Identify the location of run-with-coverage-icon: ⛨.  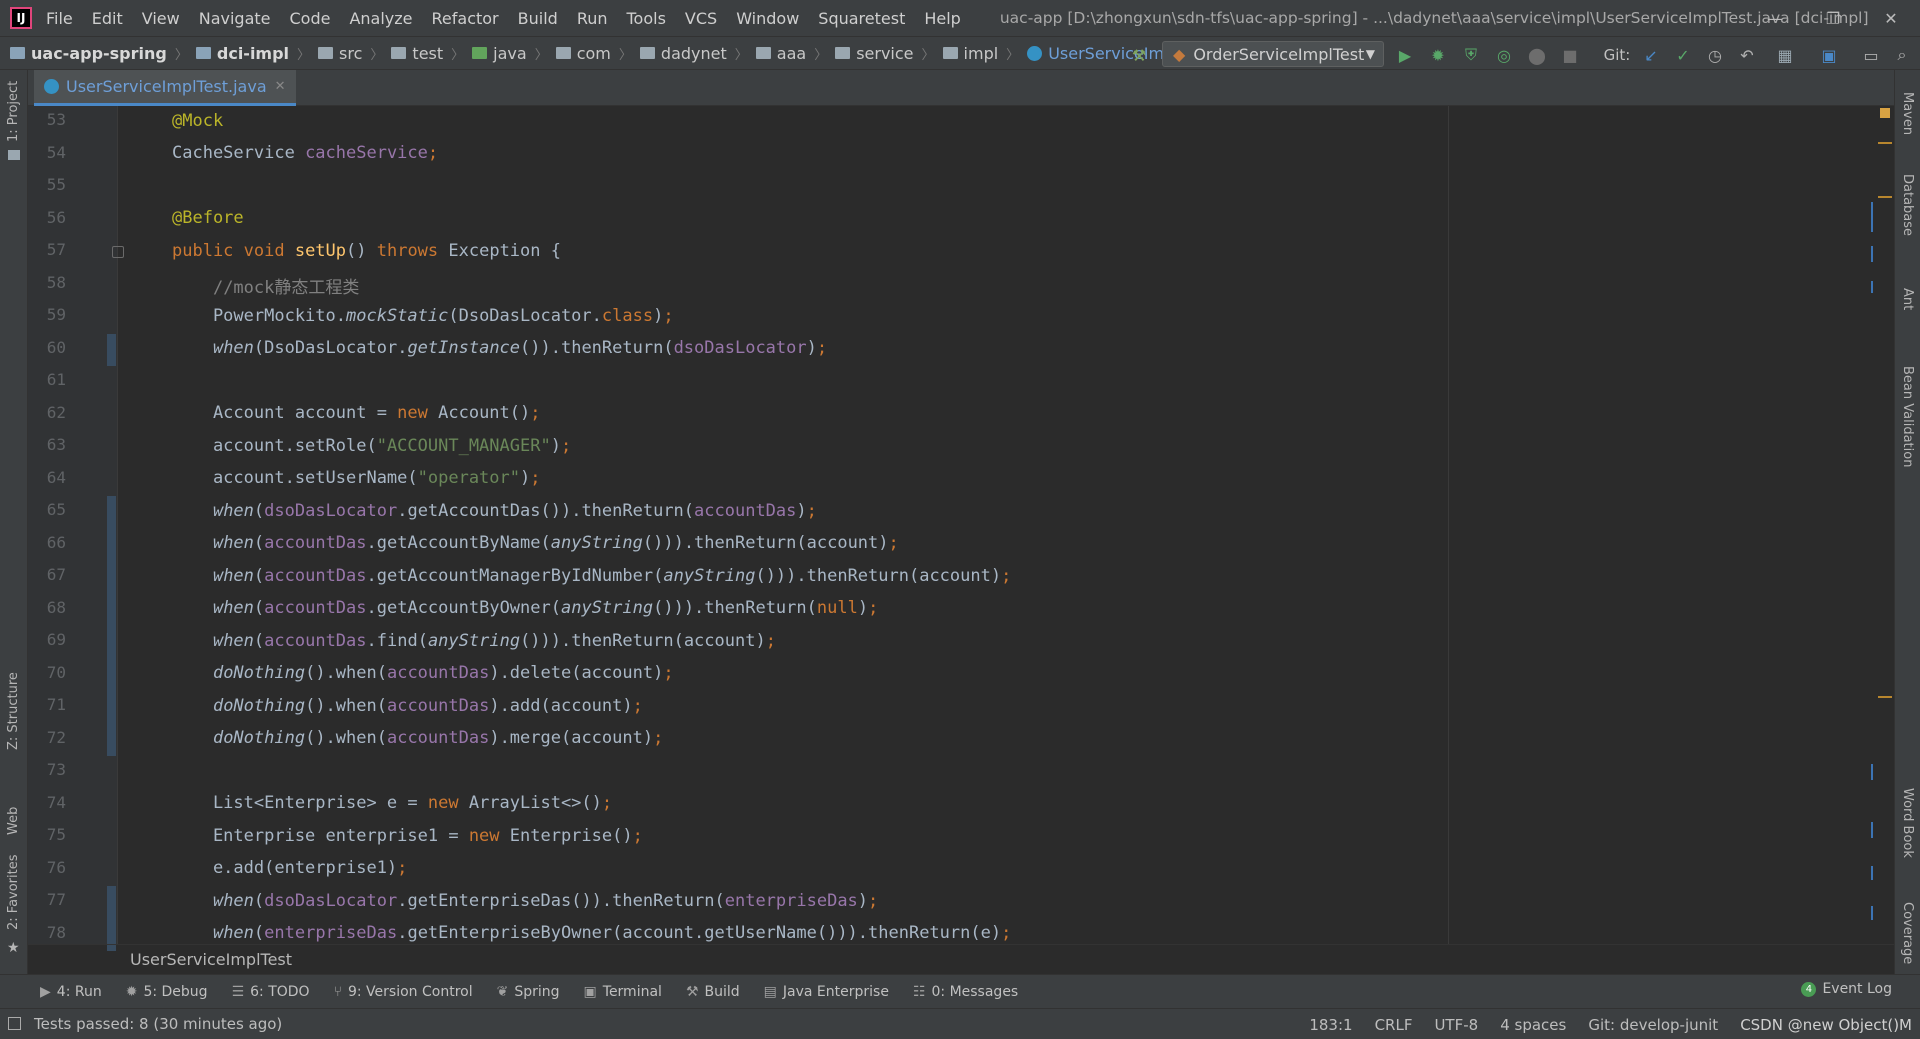
(1471, 55).